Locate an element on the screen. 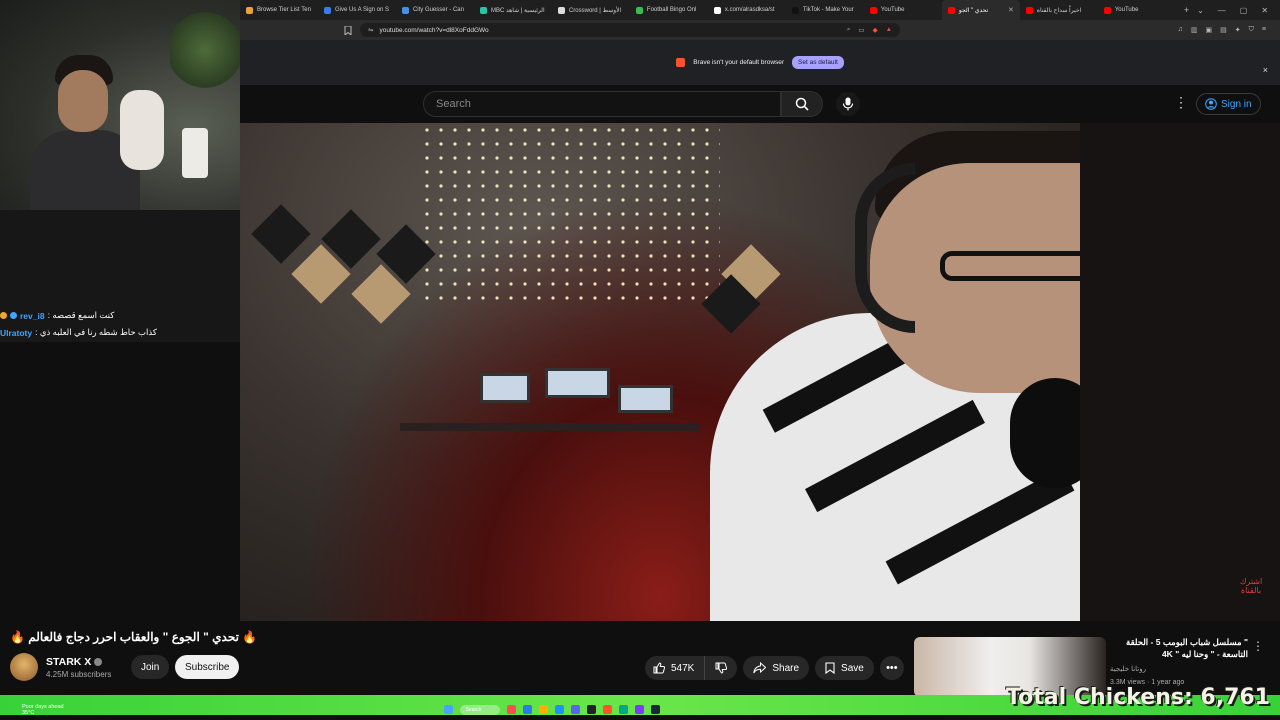  brave-rewards-icon: ▲ is located at coordinates (889, 30).